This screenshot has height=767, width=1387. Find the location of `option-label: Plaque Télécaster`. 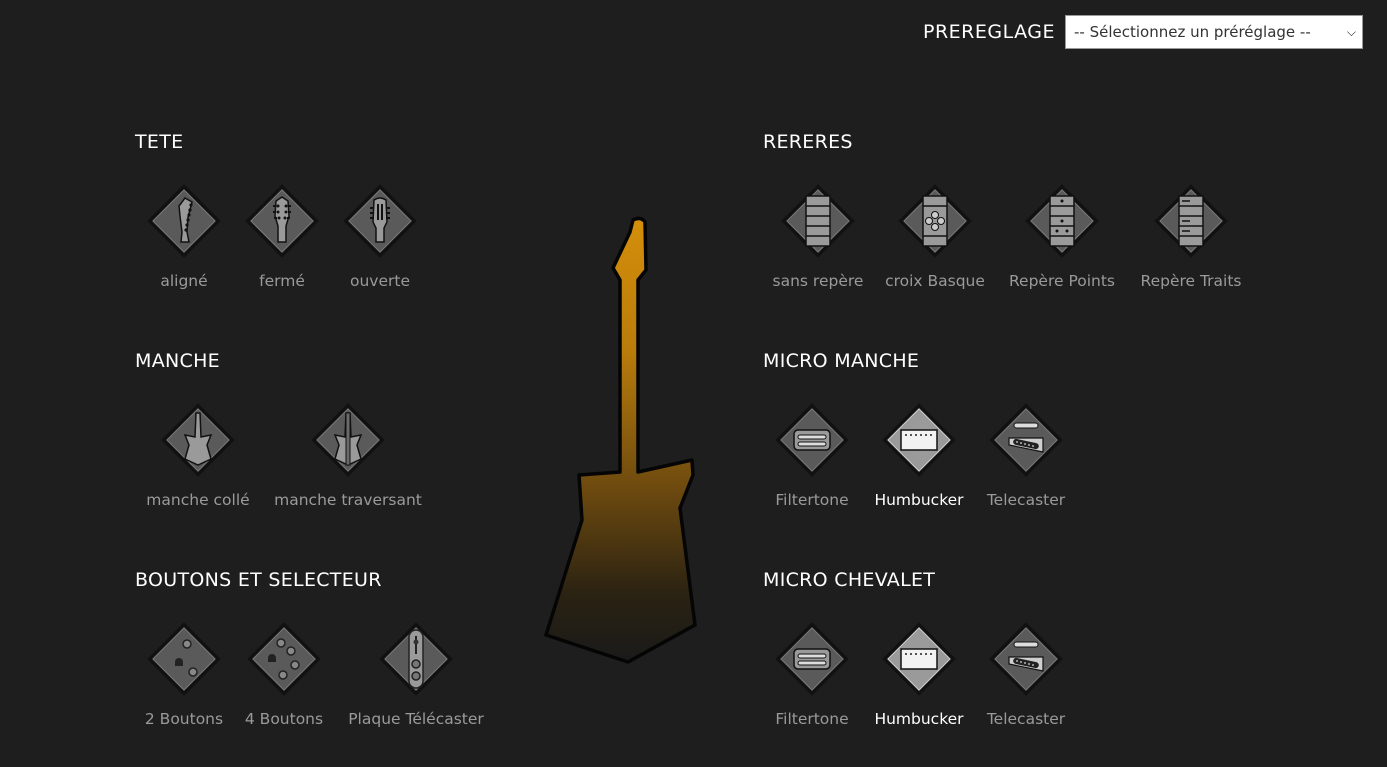

option-label: Plaque Télécaster is located at coordinates (416, 719).